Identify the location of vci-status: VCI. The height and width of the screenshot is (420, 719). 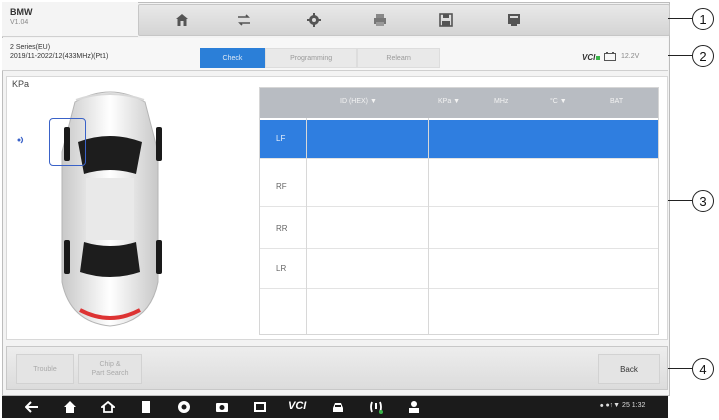
(591, 57).